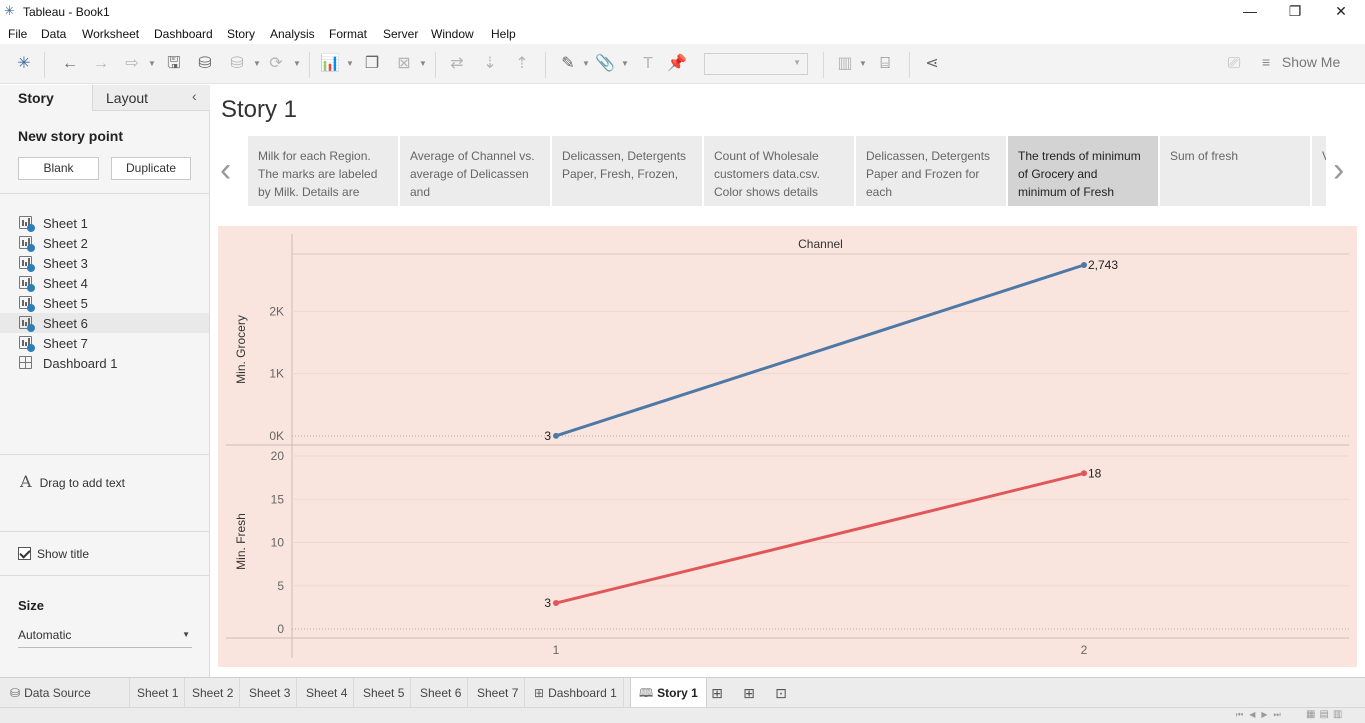  Describe the element at coordinates (400, 34) in the screenshot. I see `menu-server: Server` at that location.